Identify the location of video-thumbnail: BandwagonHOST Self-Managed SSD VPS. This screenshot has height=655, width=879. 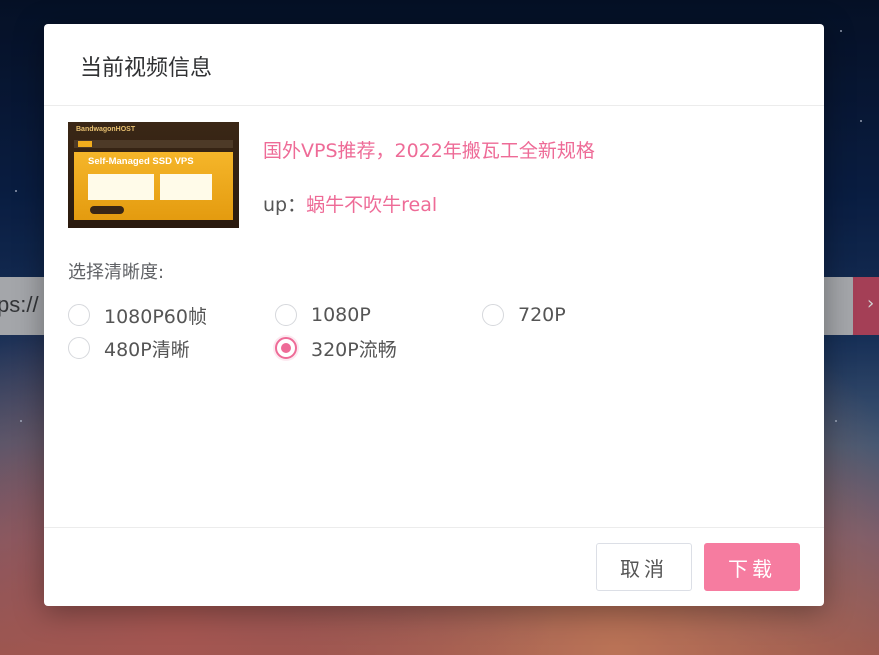
(153, 175).